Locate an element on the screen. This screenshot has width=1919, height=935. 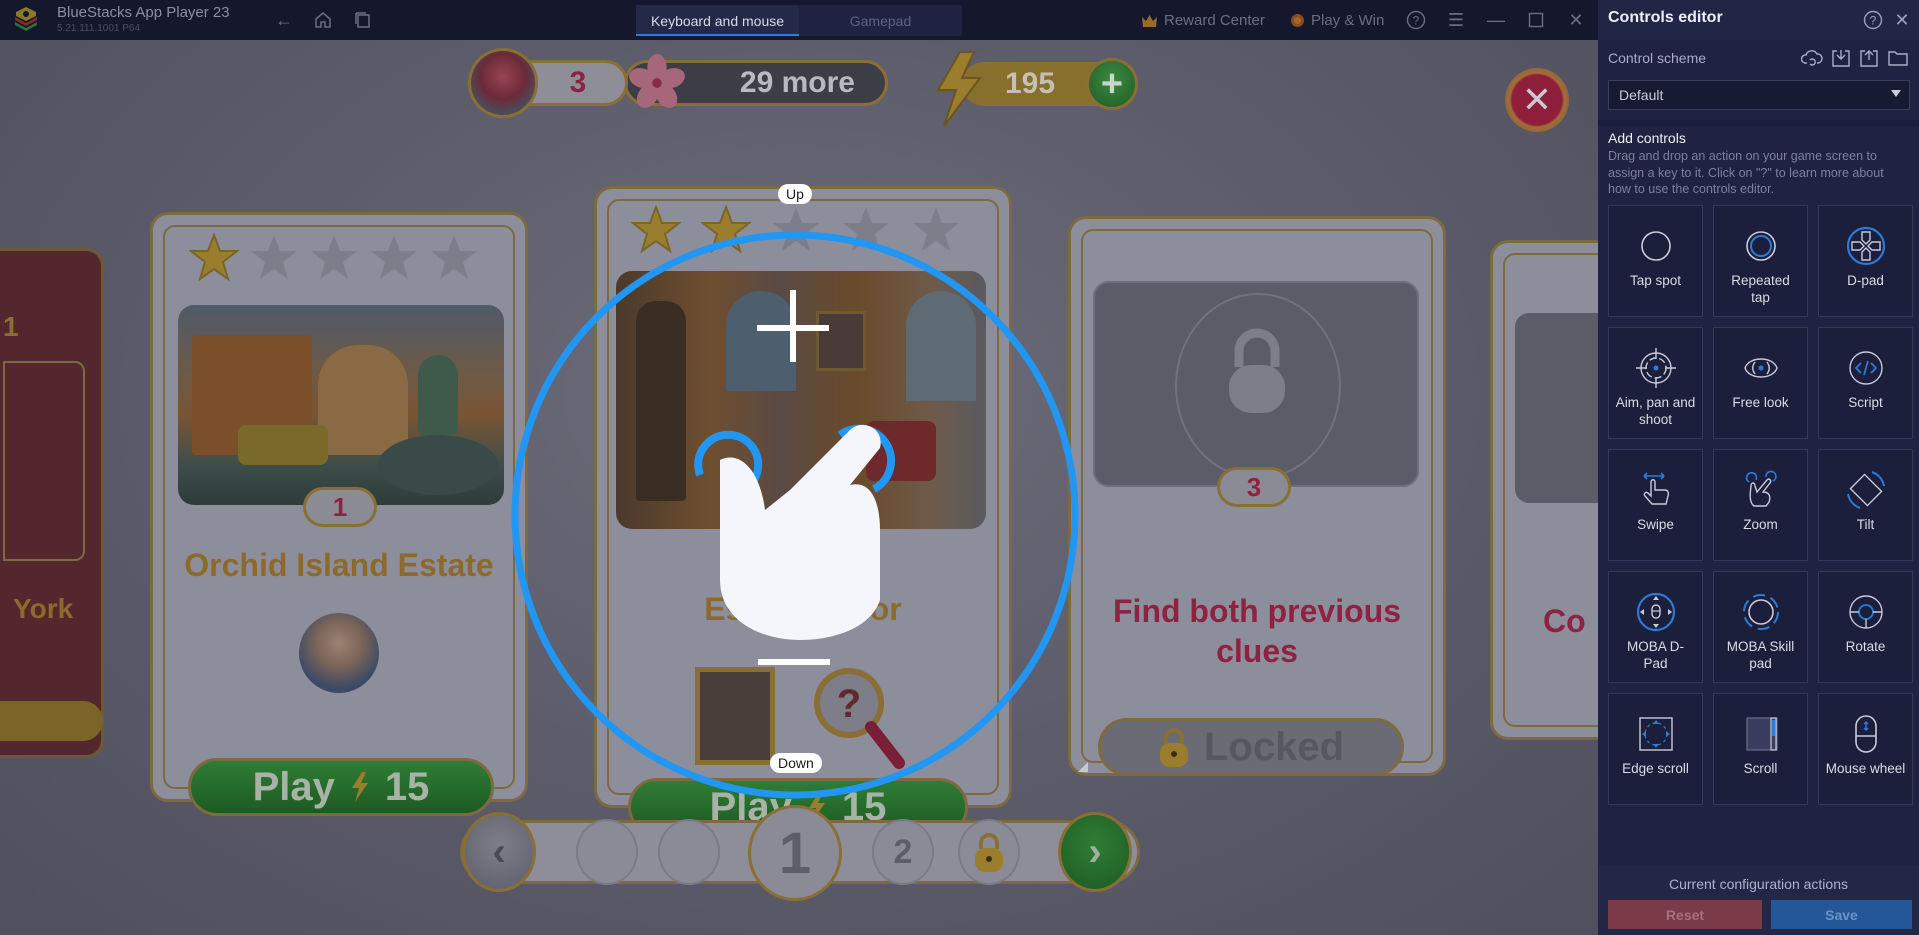
control-dpad: D-pad is located at coordinates (1865, 261).